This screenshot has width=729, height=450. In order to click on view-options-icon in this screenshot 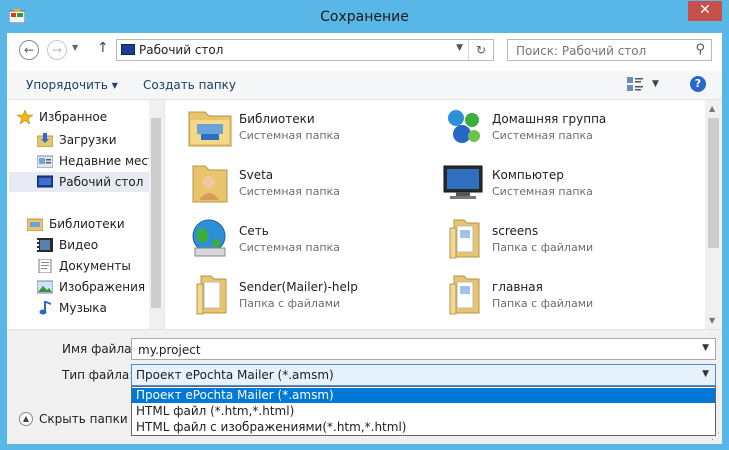, I will do `click(635, 84)`.